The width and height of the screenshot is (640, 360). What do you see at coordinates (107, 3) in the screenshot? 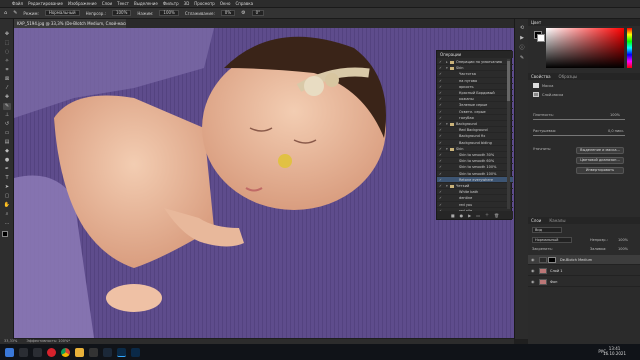
I see `menu-layers: Слои` at bounding box center [107, 3].